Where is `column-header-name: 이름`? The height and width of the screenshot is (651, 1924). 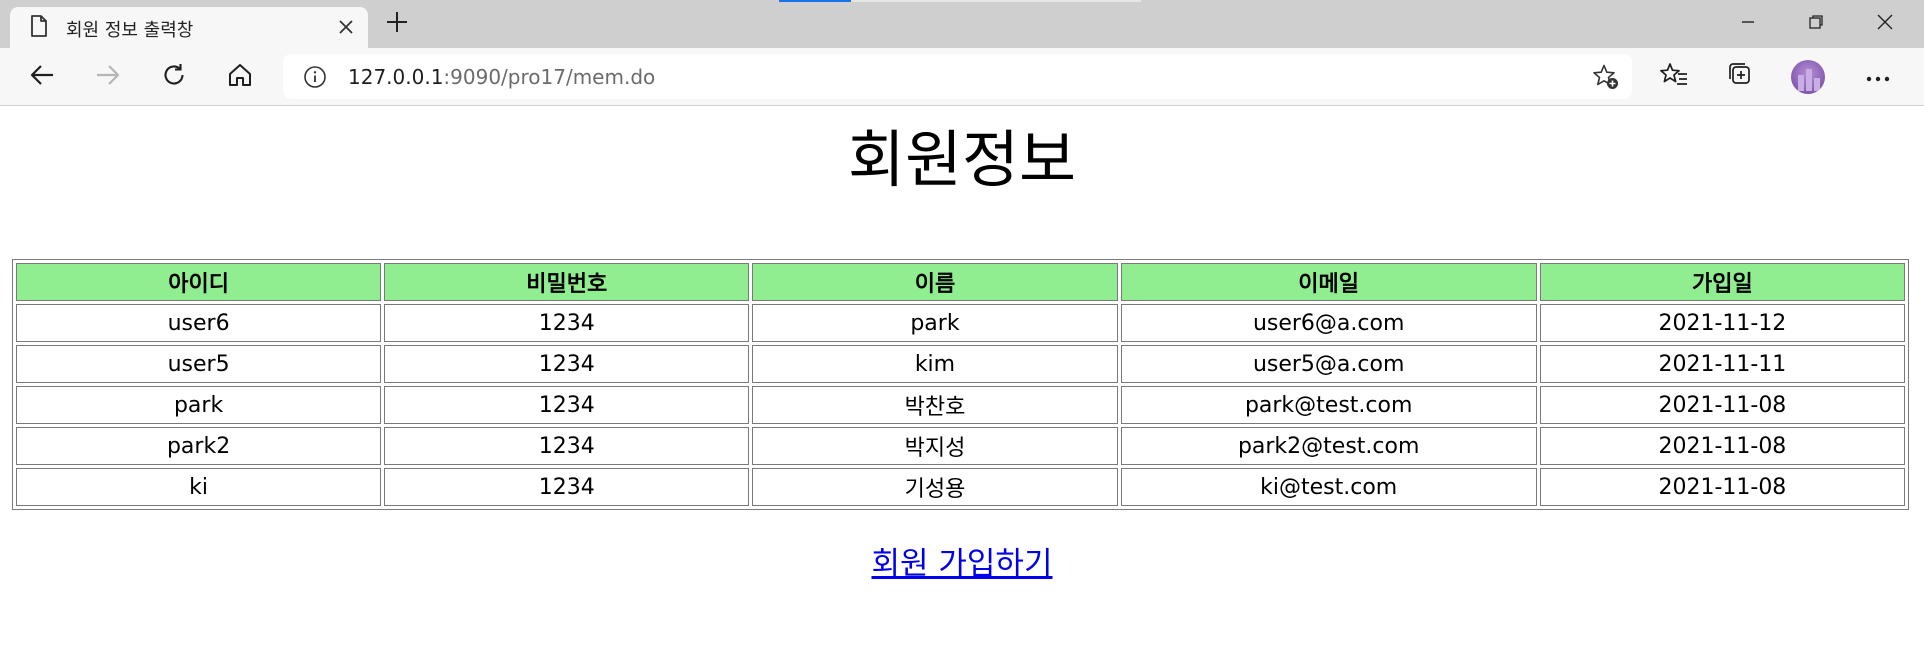 column-header-name: 이름 is located at coordinates (935, 282).